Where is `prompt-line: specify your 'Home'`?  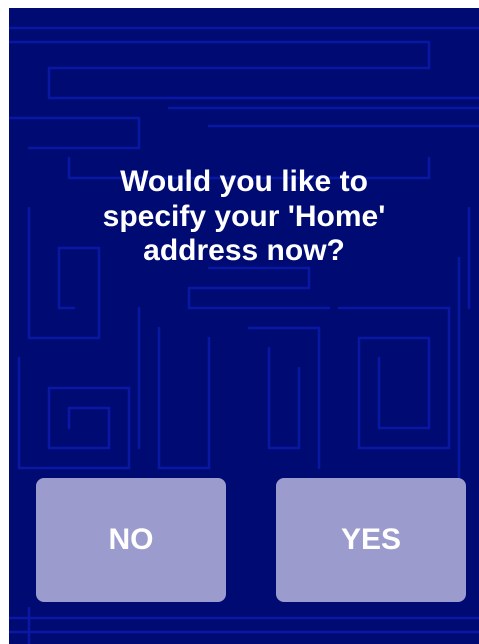
prompt-line: specify your 'Home' is located at coordinates (244, 216).